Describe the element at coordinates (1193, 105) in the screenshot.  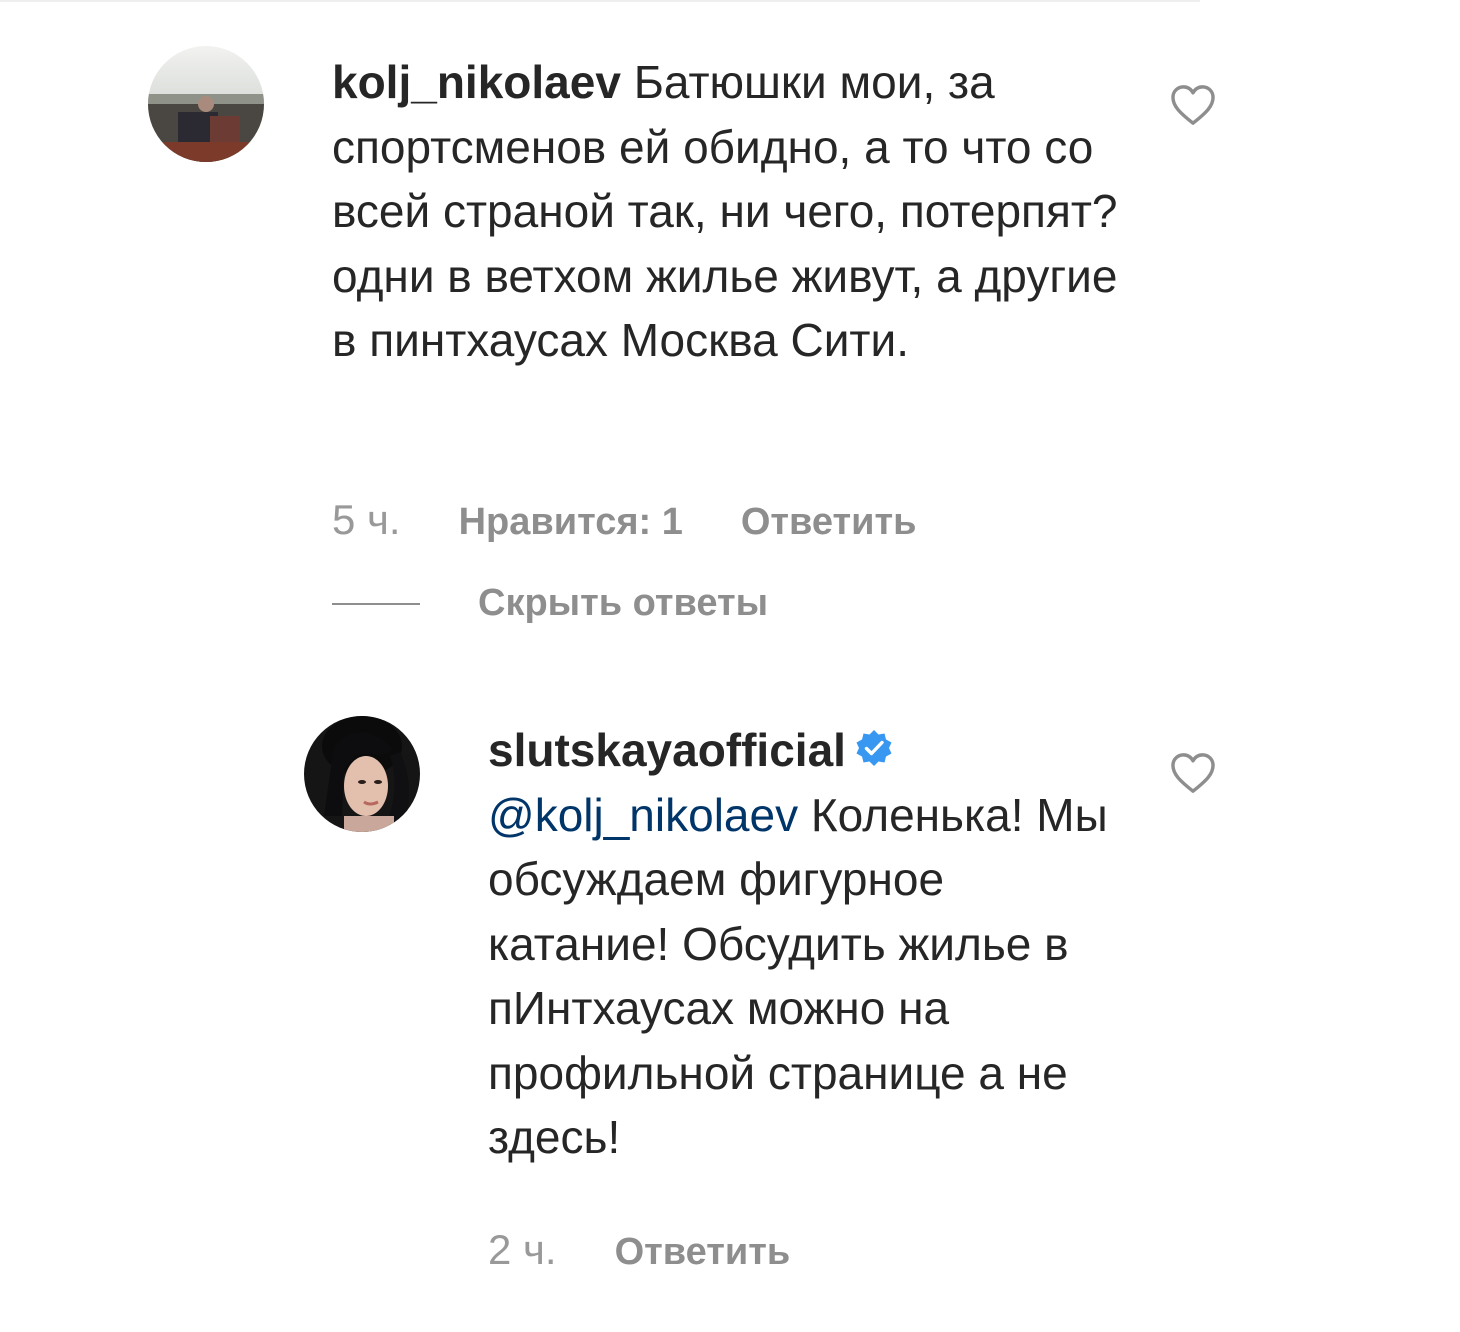
I see `heart-icon` at that location.